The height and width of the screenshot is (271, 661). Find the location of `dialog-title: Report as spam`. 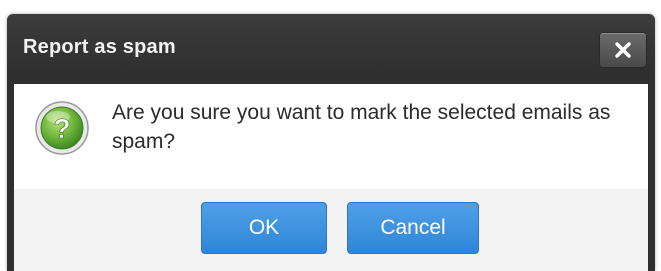

dialog-title: Report as spam is located at coordinates (99, 47).